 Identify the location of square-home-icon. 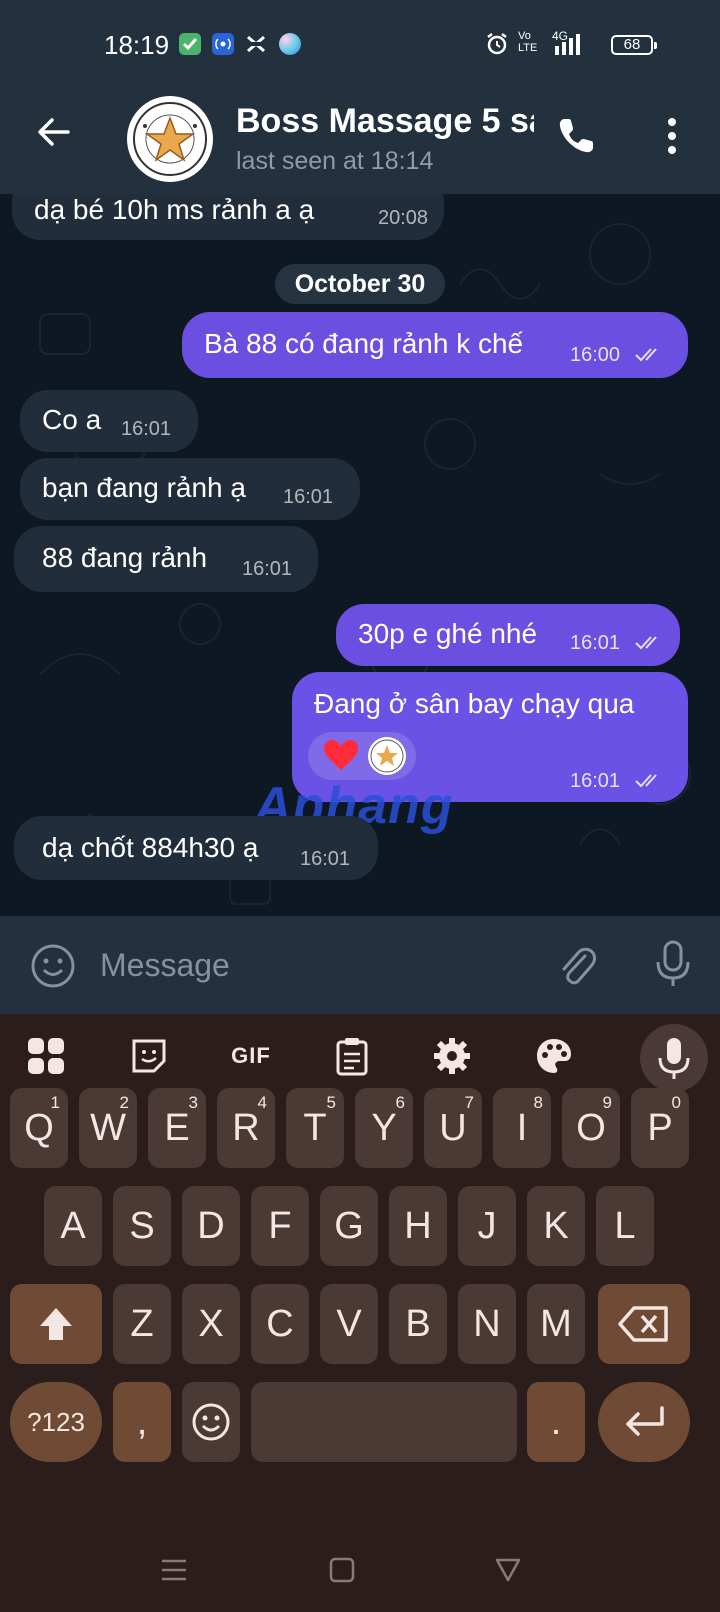
(342, 1570).